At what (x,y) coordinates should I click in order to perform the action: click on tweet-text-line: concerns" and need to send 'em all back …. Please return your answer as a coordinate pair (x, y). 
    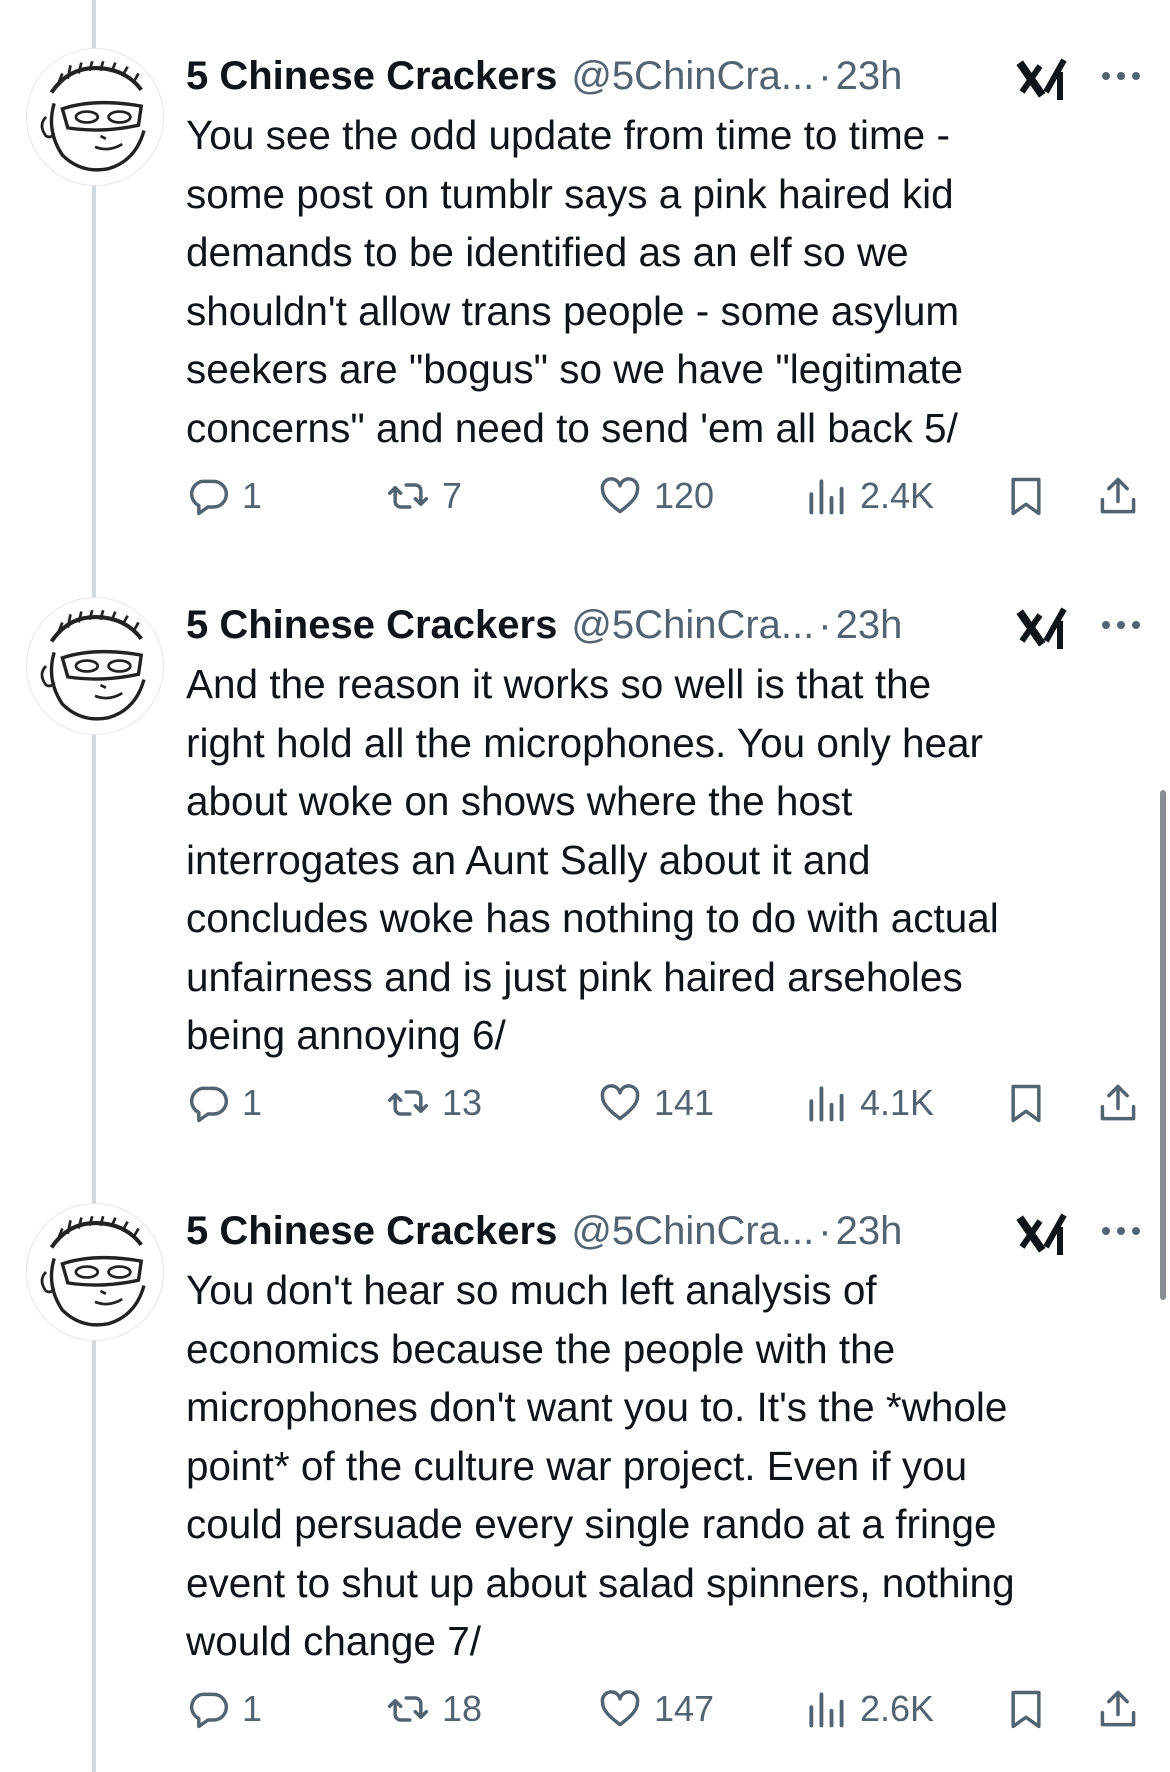
    Looking at the image, I should click on (572, 427).